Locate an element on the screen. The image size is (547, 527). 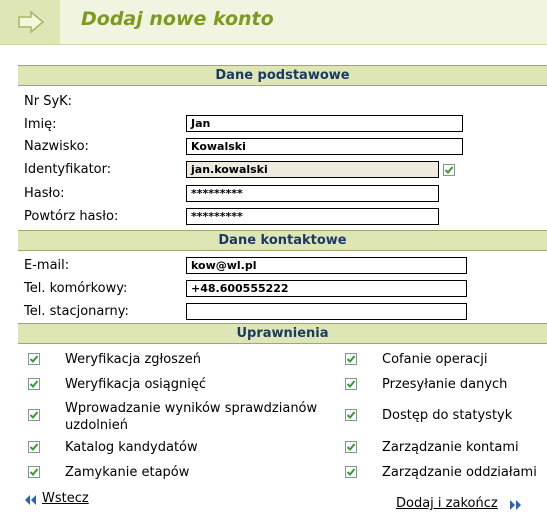
identyfikator-checkbox is located at coordinates (449, 170).